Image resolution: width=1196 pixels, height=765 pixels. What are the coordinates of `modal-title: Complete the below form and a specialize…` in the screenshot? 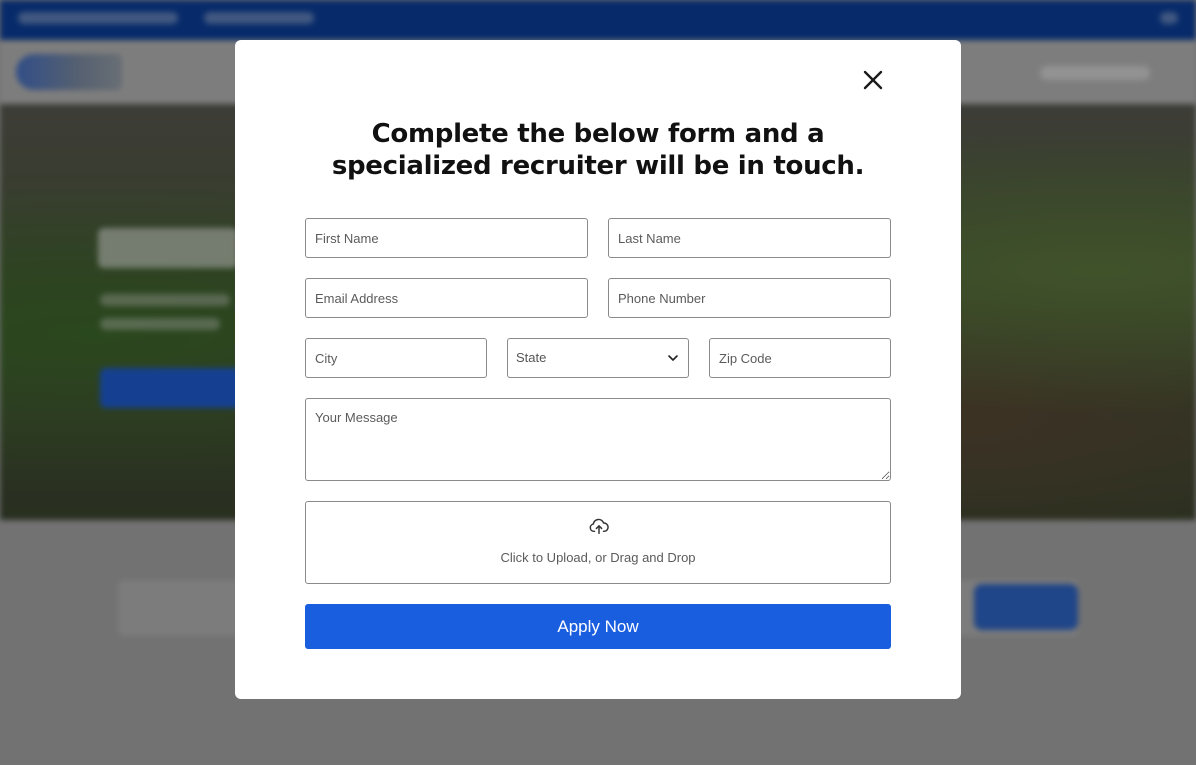 It's located at (598, 150).